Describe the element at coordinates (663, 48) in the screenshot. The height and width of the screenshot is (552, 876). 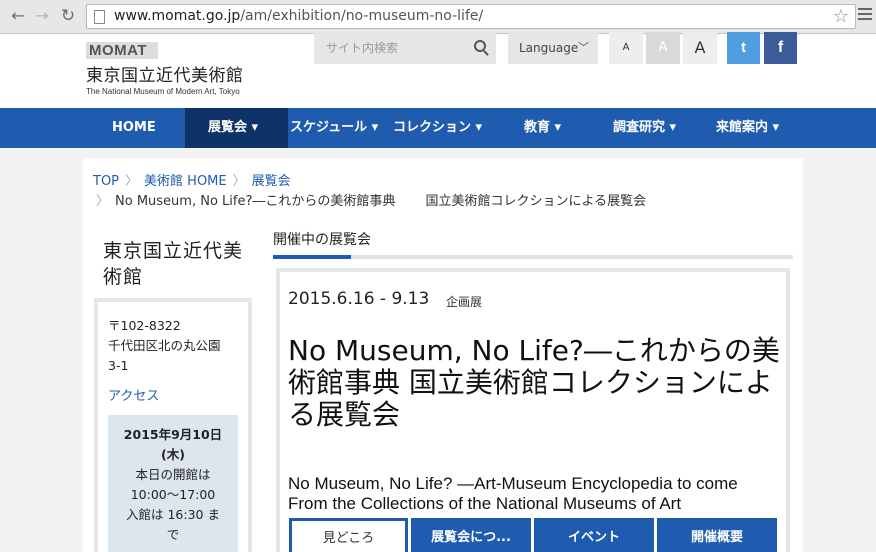
I see `font-size-medium-button: A` at that location.